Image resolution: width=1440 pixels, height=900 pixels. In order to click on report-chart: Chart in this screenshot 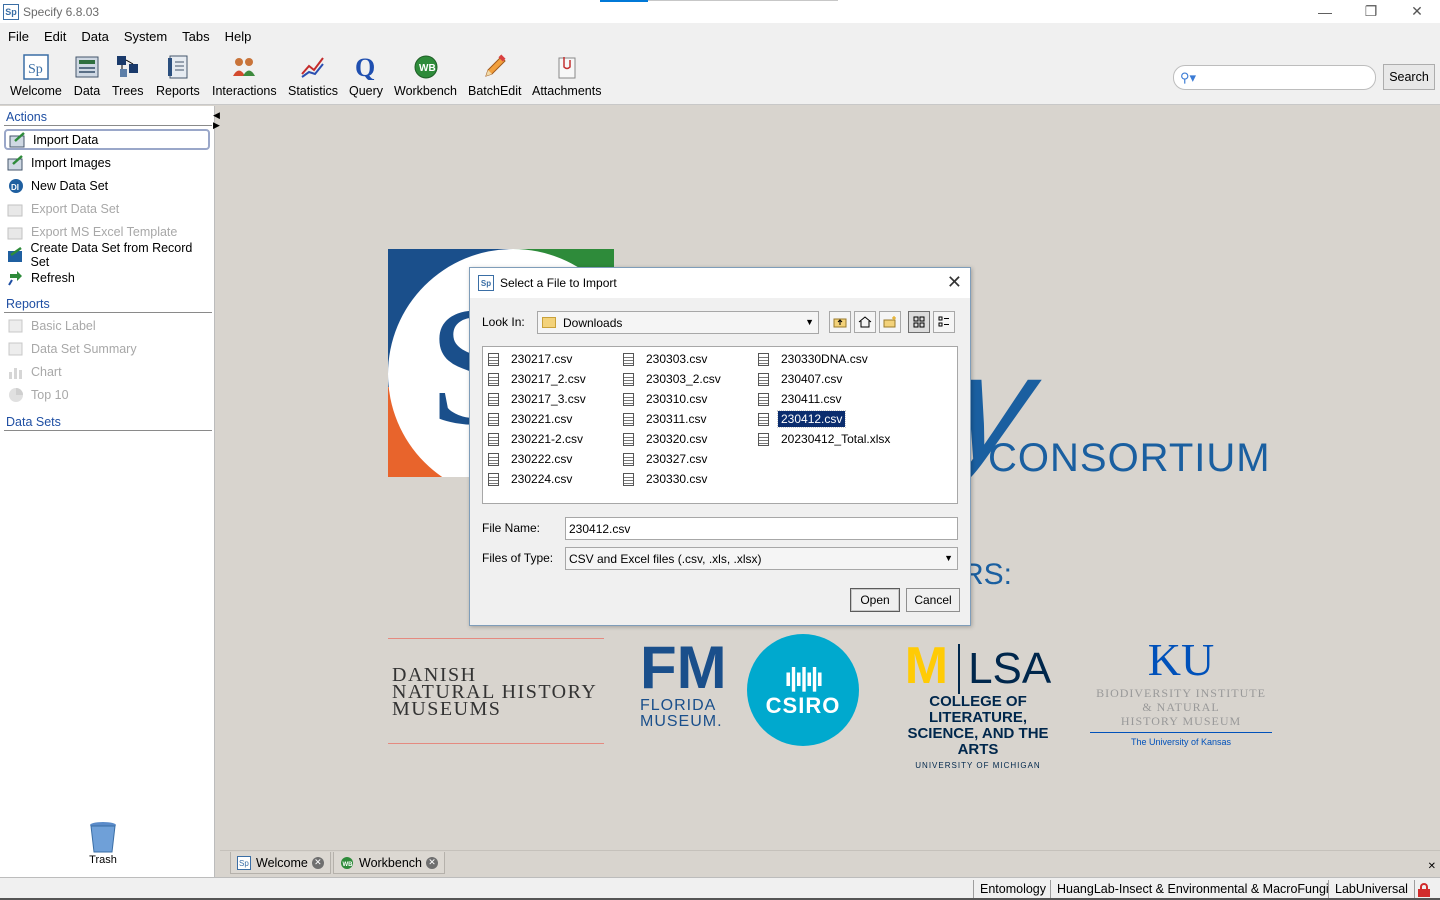, I will do `click(107, 371)`.